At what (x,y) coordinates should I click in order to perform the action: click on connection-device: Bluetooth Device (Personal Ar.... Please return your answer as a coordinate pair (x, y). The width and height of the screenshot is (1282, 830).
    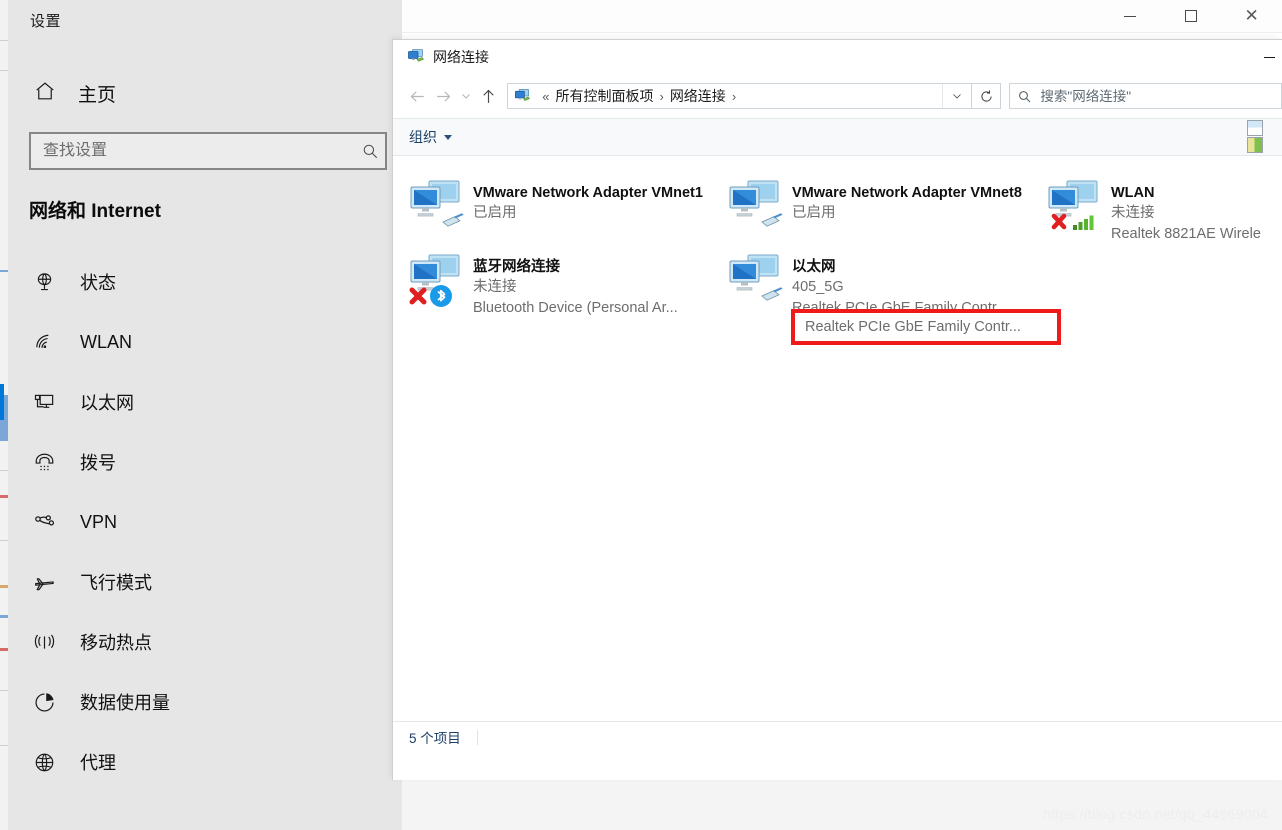
    Looking at the image, I should click on (575, 308).